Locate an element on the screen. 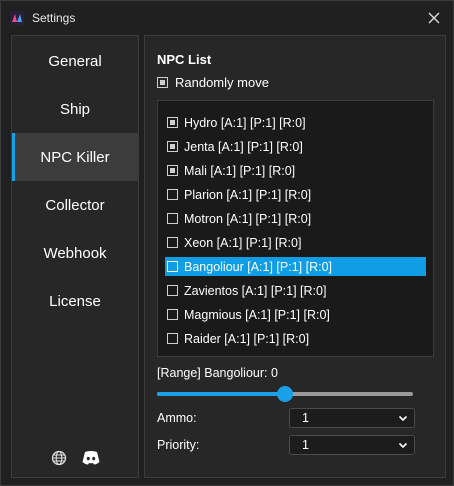 The width and height of the screenshot is (454, 486). sidebar-item-label: Ship is located at coordinates (75, 109).